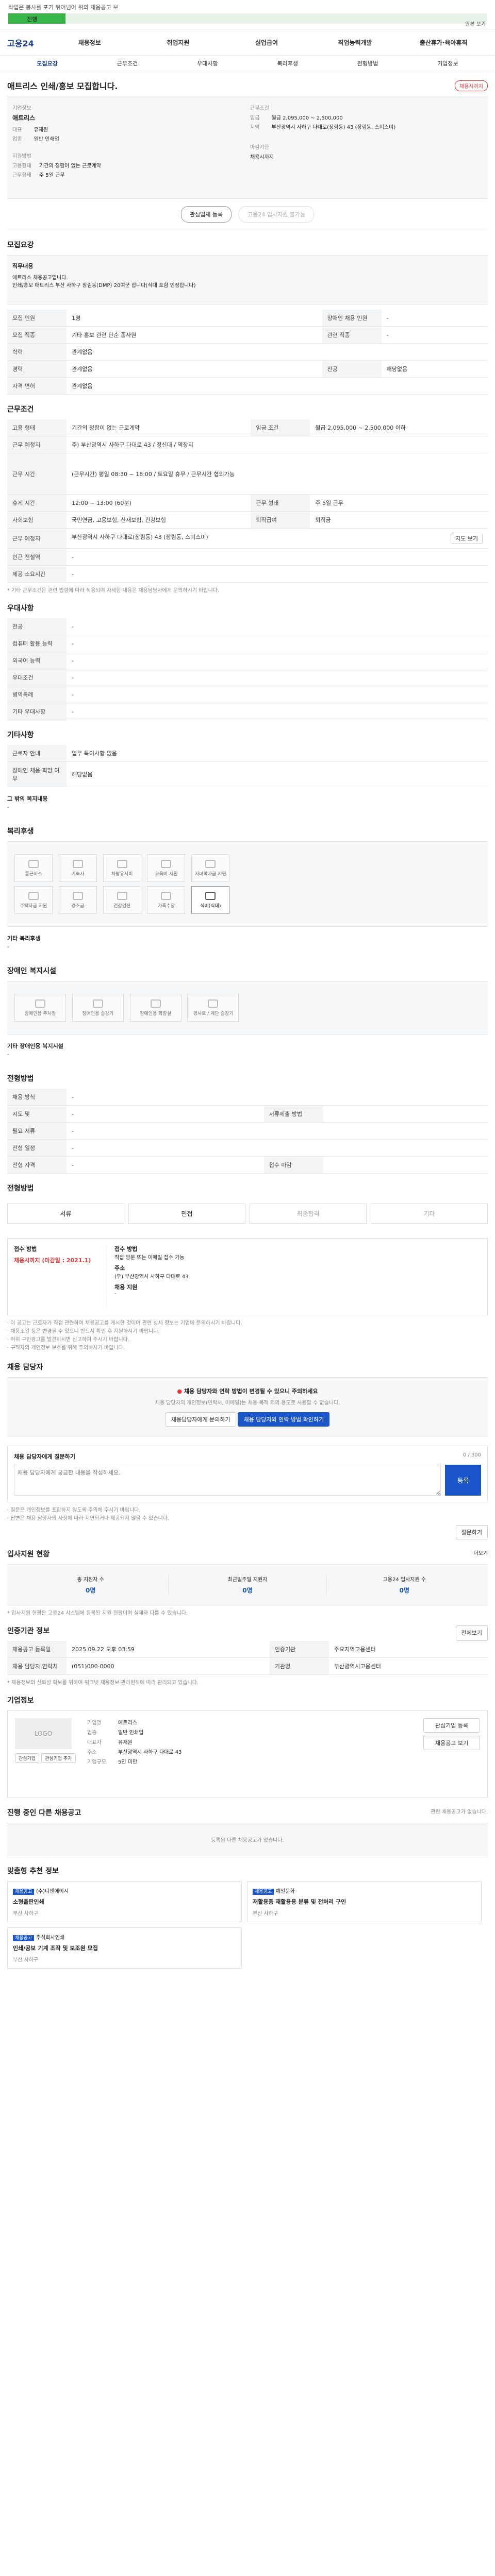  What do you see at coordinates (166, 863) in the screenshot?
I see `education-icon` at bounding box center [166, 863].